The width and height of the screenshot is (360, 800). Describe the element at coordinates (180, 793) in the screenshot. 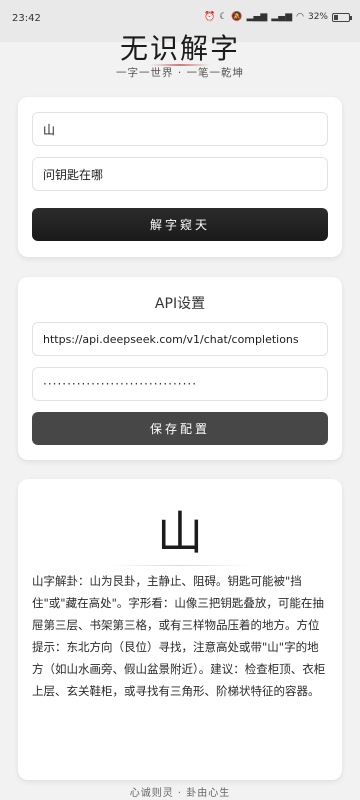

I see `footer-motto: 心诚则灵 · 卦由心生` at that location.